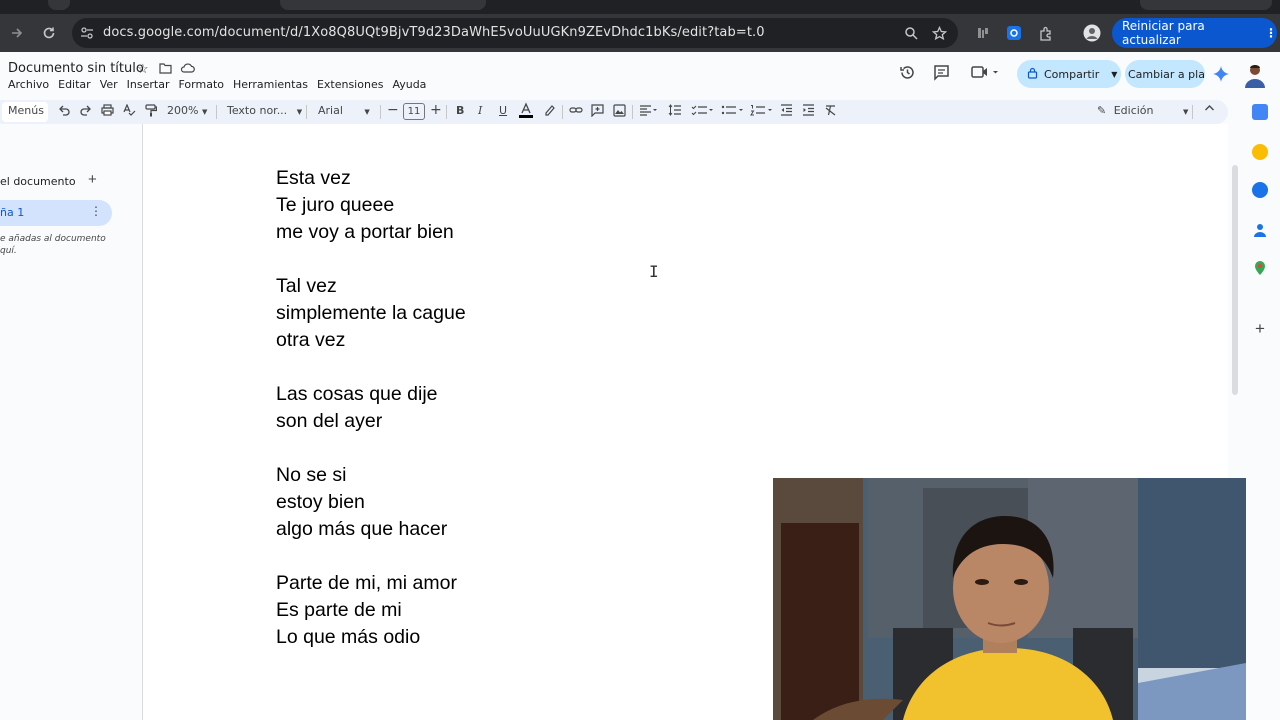 The height and width of the screenshot is (720, 1280). Describe the element at coordinates (1221, 76) in the screenshot. I see `gemini-sparkle-icon` at that location.